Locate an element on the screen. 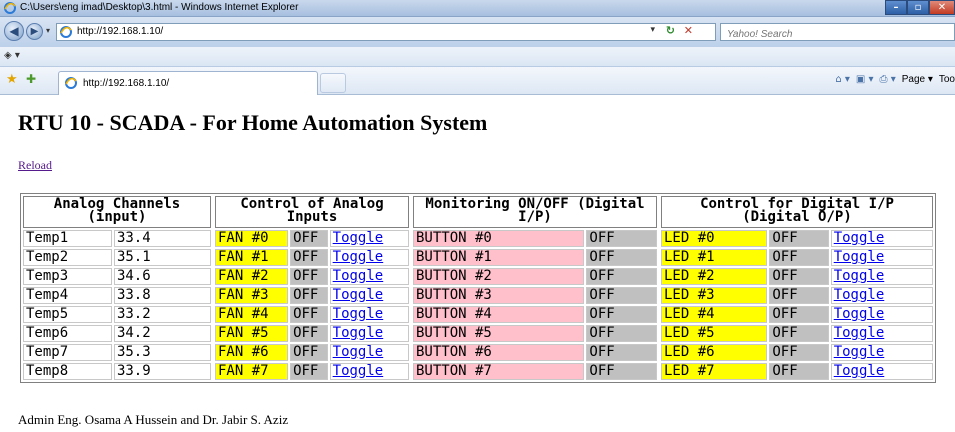 The image size is (955, 432). star-icon: ★ is located at coordinates (12, 79).